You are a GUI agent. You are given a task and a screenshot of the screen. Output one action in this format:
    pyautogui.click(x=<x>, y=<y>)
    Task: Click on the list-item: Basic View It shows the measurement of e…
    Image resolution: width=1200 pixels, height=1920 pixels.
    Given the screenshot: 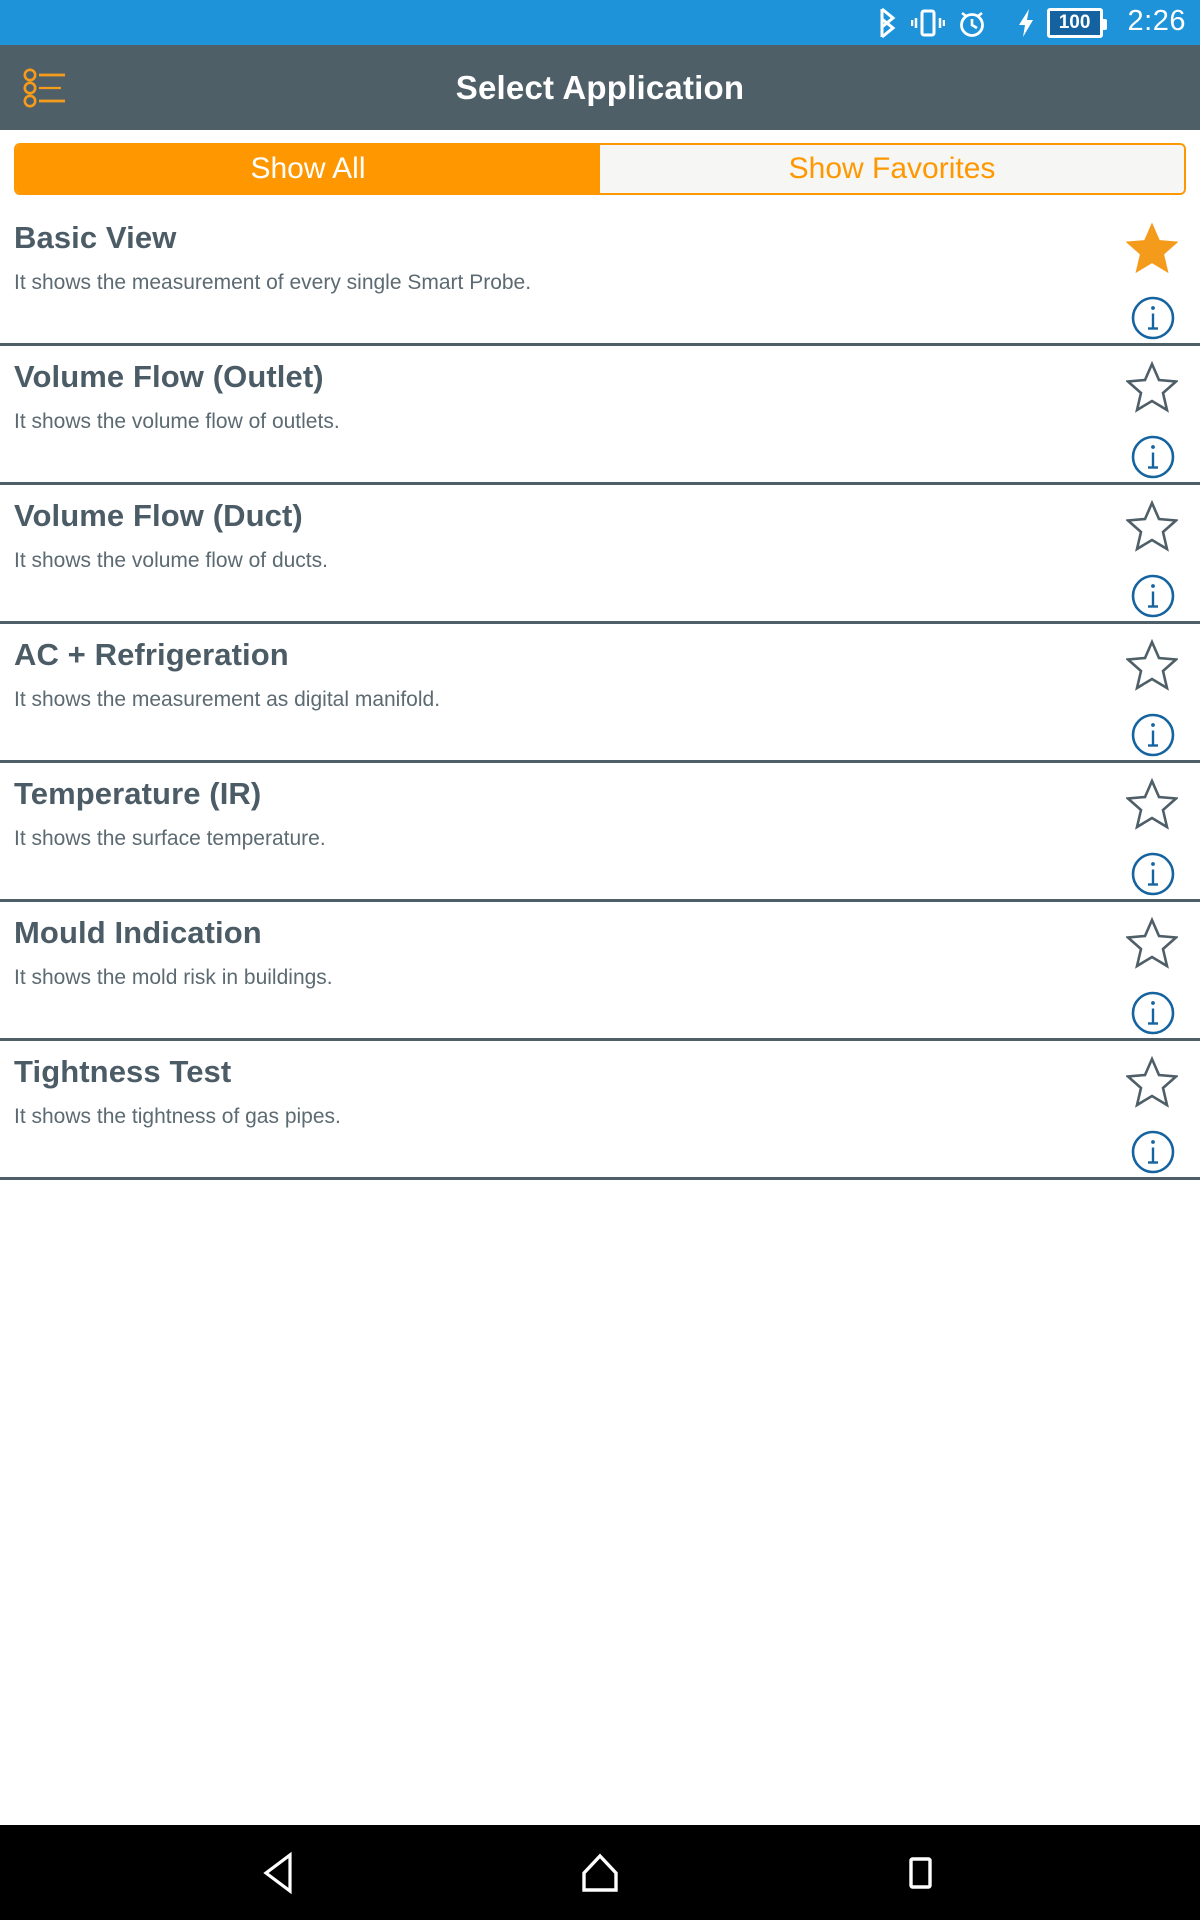 What is the action you would take?
    pyautogui.click(x=600, y=276)
    